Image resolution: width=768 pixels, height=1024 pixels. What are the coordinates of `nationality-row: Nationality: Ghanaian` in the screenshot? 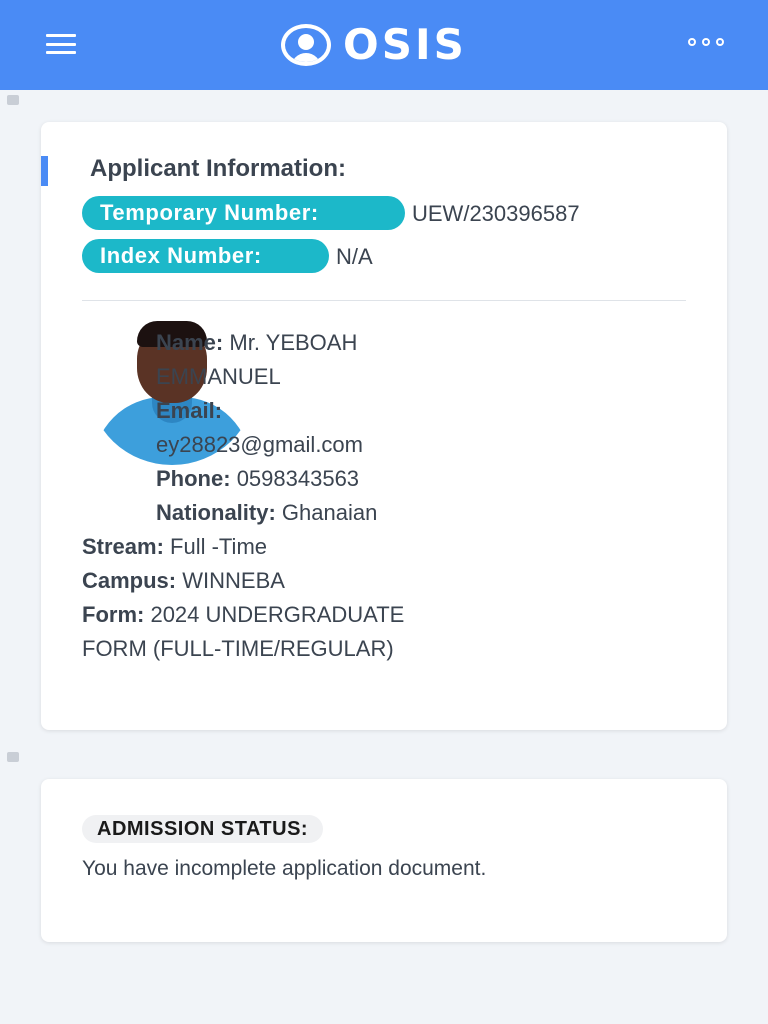 It's located at (266, 513).